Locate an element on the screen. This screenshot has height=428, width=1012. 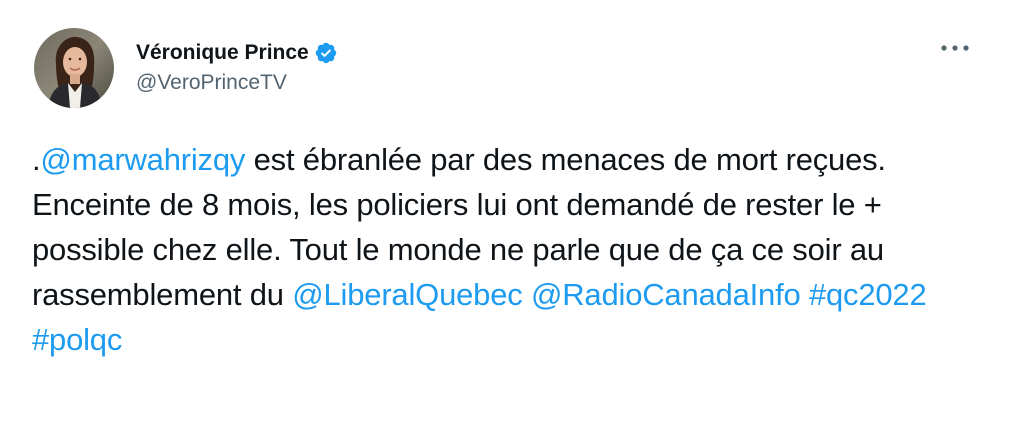
more-options-icon is located at coordinates (955, 48).